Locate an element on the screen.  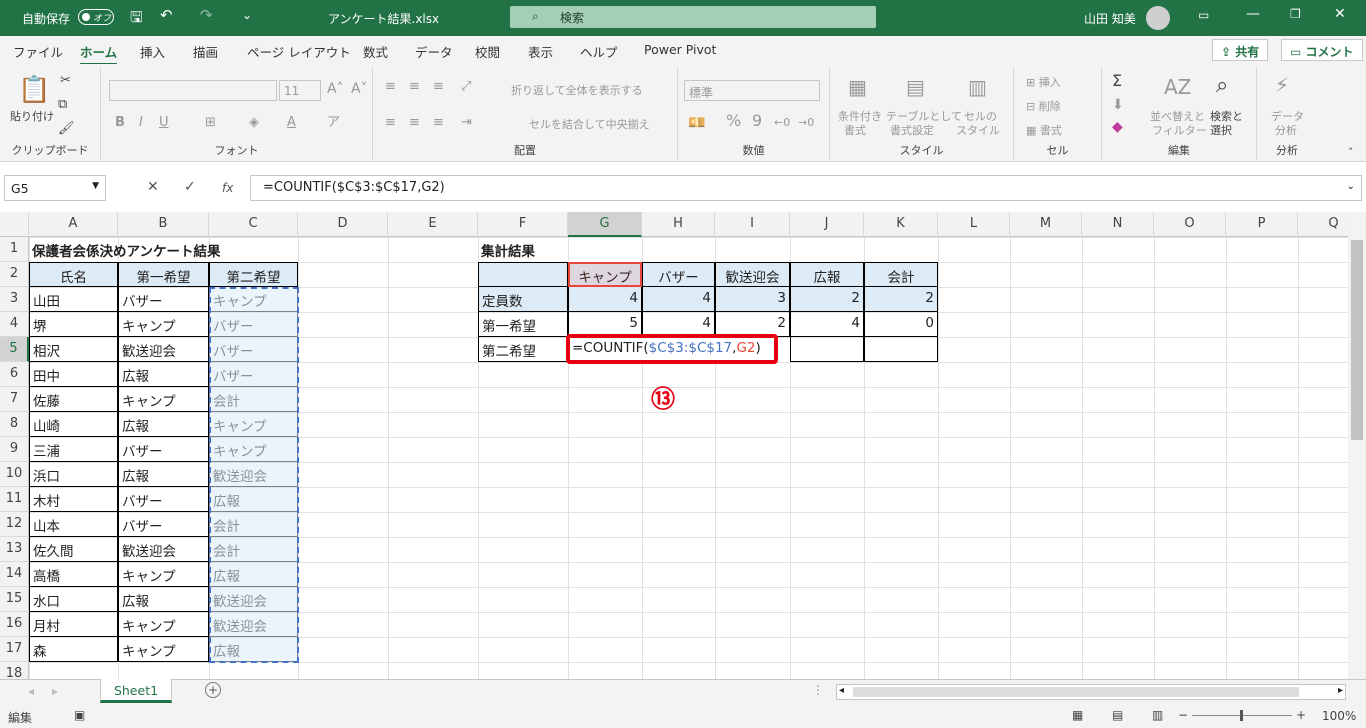
summary-value-cell is located at coordinates (827, 349).